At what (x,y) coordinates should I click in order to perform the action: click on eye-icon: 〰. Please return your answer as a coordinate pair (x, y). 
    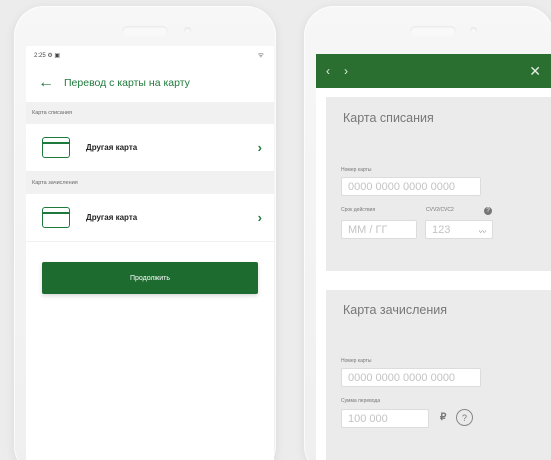
    Looking at the image, I should click on (482, 232).